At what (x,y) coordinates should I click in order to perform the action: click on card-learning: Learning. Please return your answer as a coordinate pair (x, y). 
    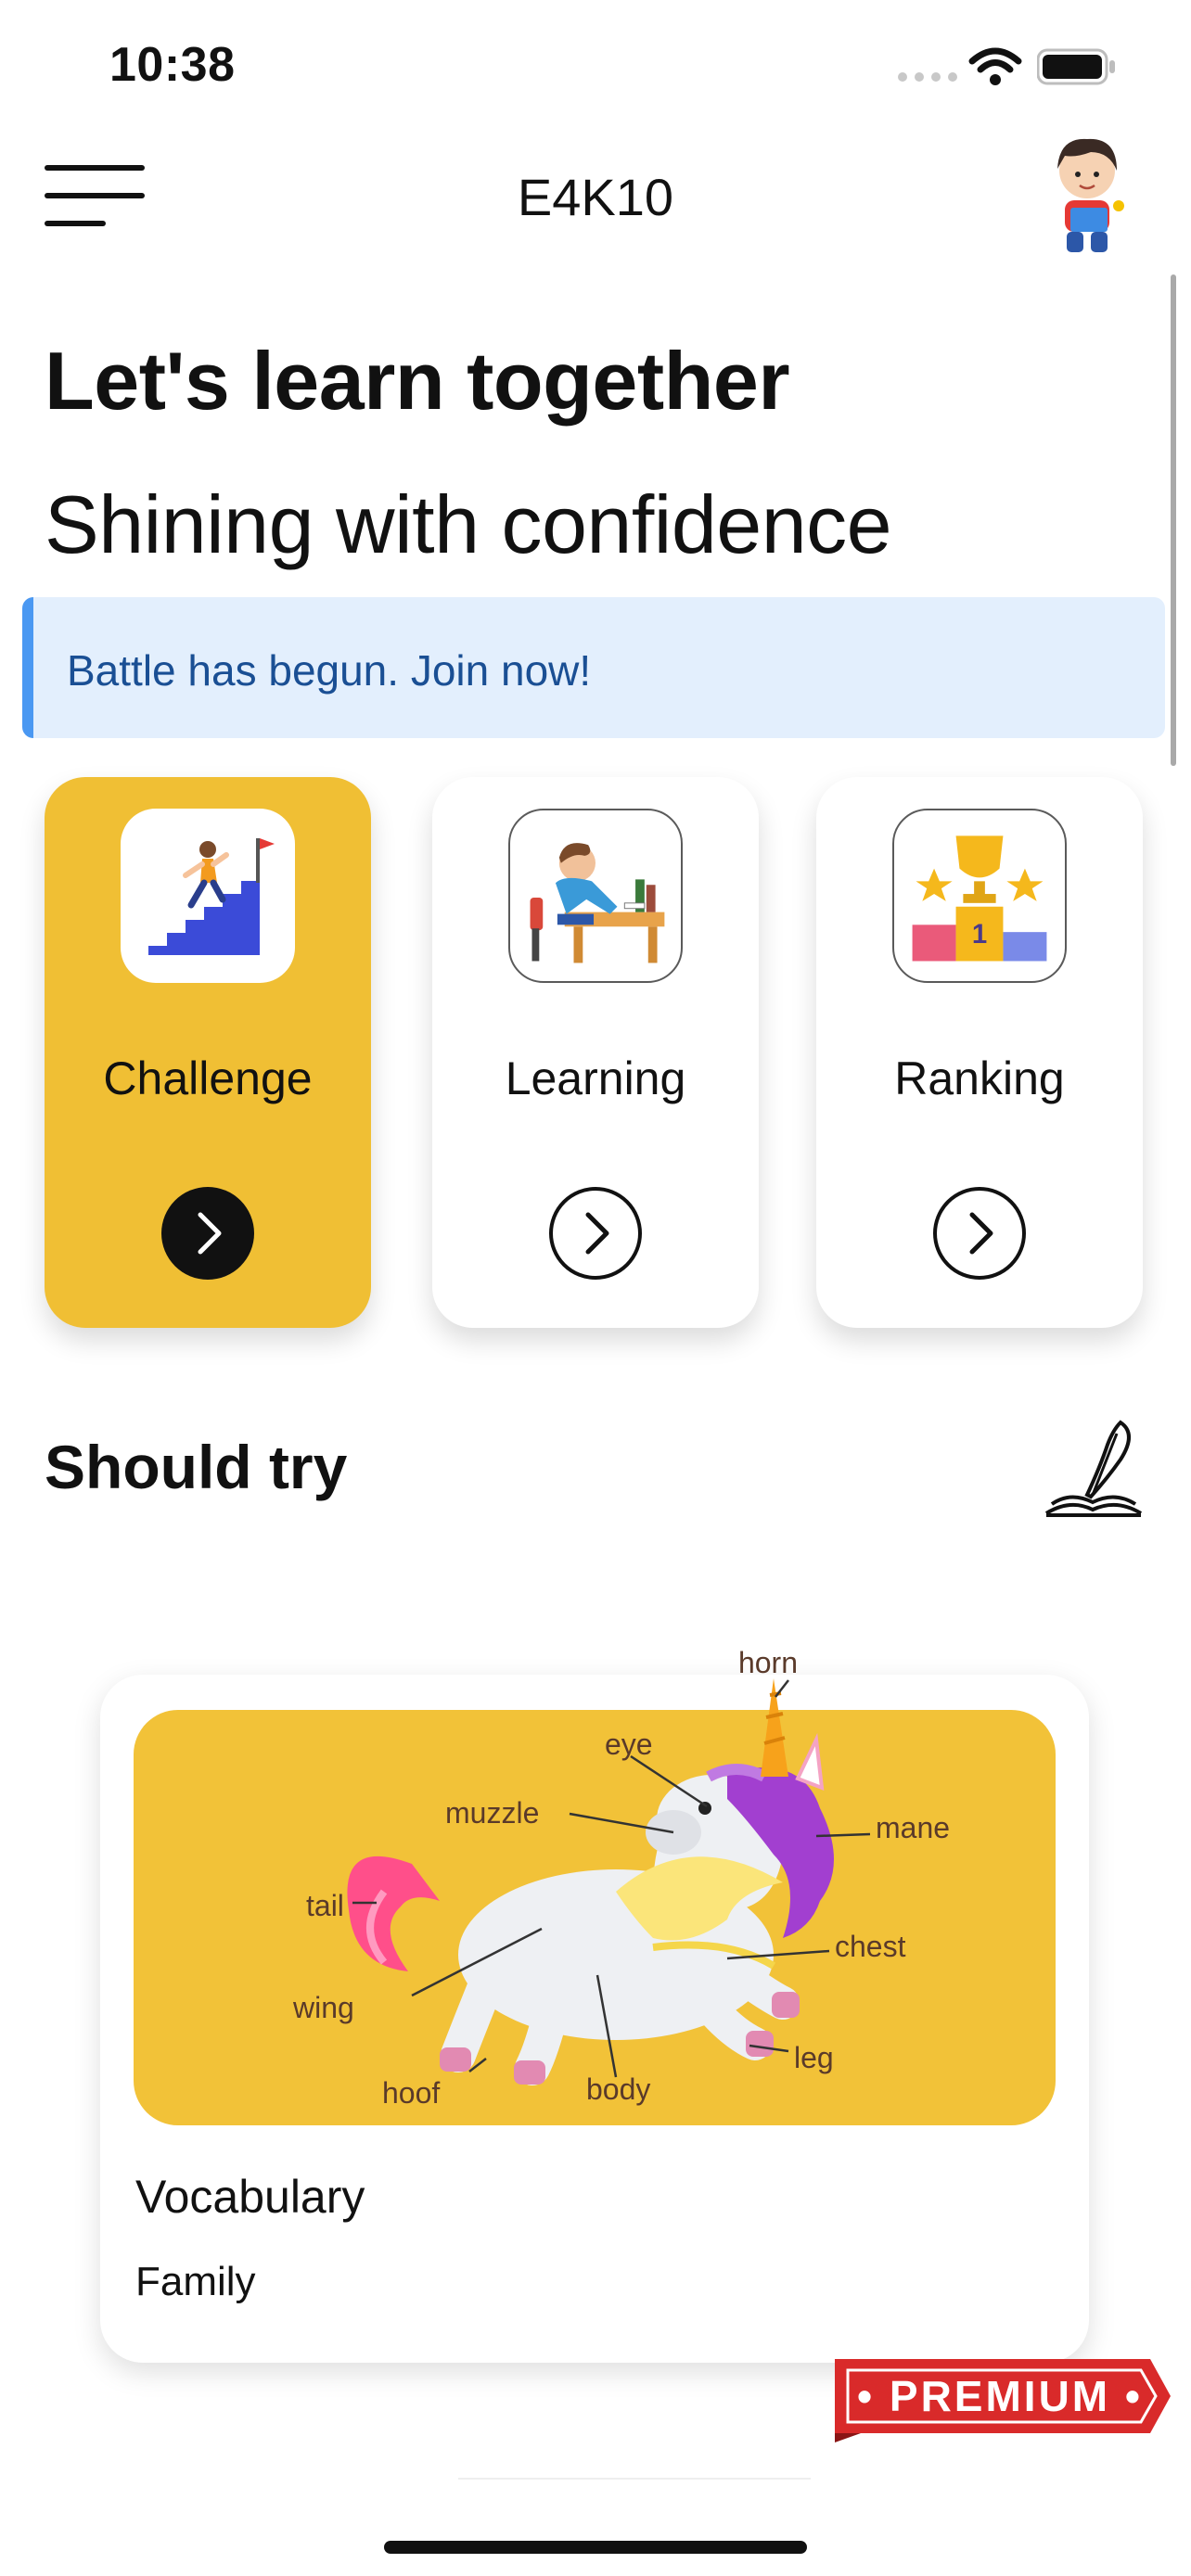
    Looking at the image, I should click on (595, 1052).